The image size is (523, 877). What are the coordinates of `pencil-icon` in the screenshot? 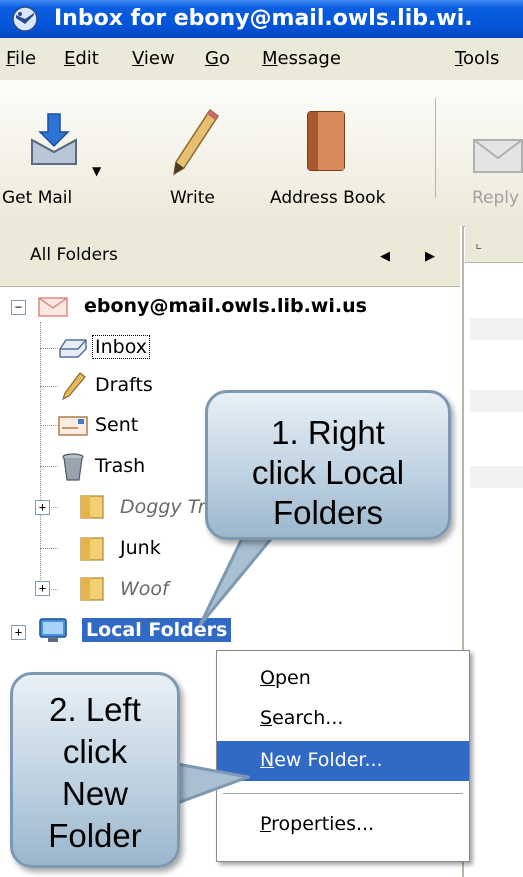 It's located at (196, 142).